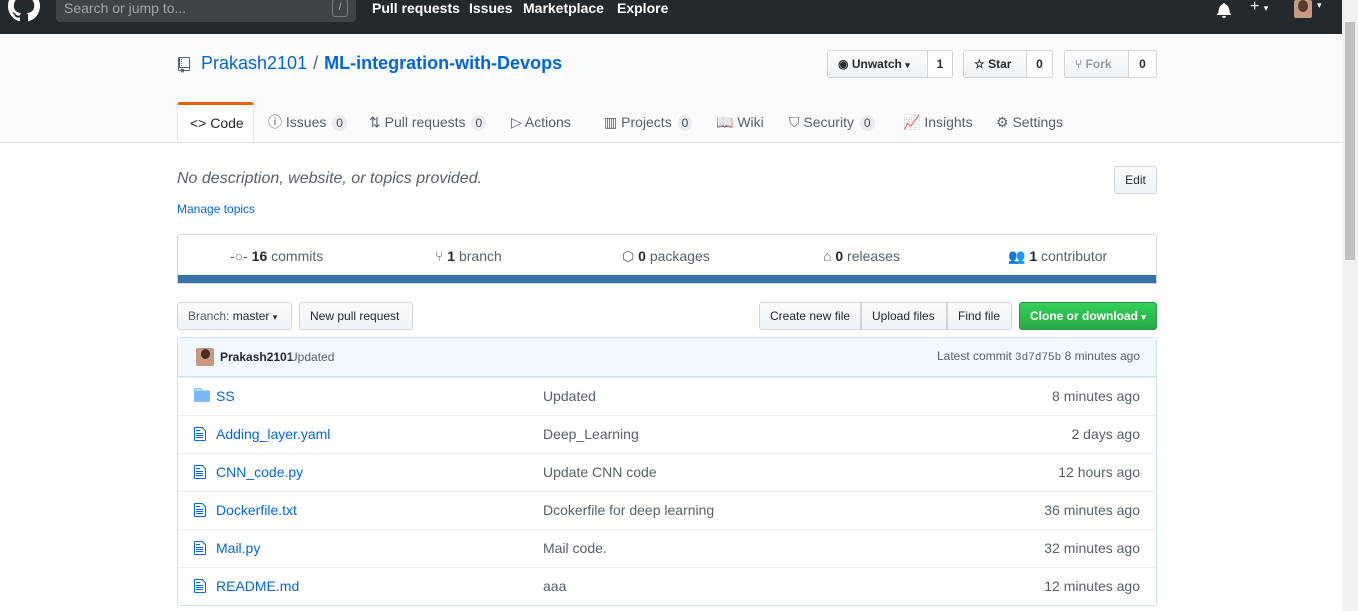 The image size is (1358, 611). What do you see at coordinates (254, 63) in the screenshot?
I see `repo-owner-link: Prakash2101` at bounding box center [254, 63].